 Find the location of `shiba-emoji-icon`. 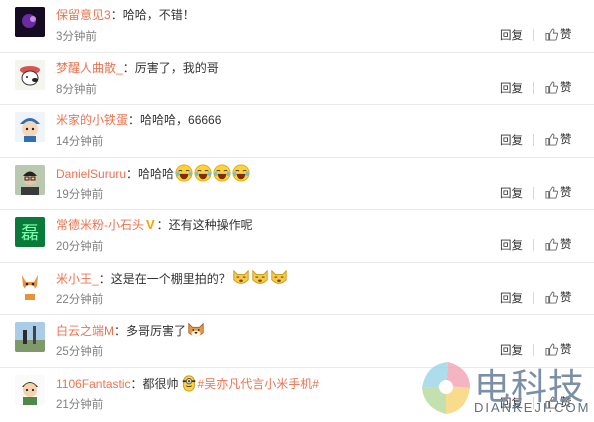

shiba-emoji-icon is located at coordinates (195, 330).